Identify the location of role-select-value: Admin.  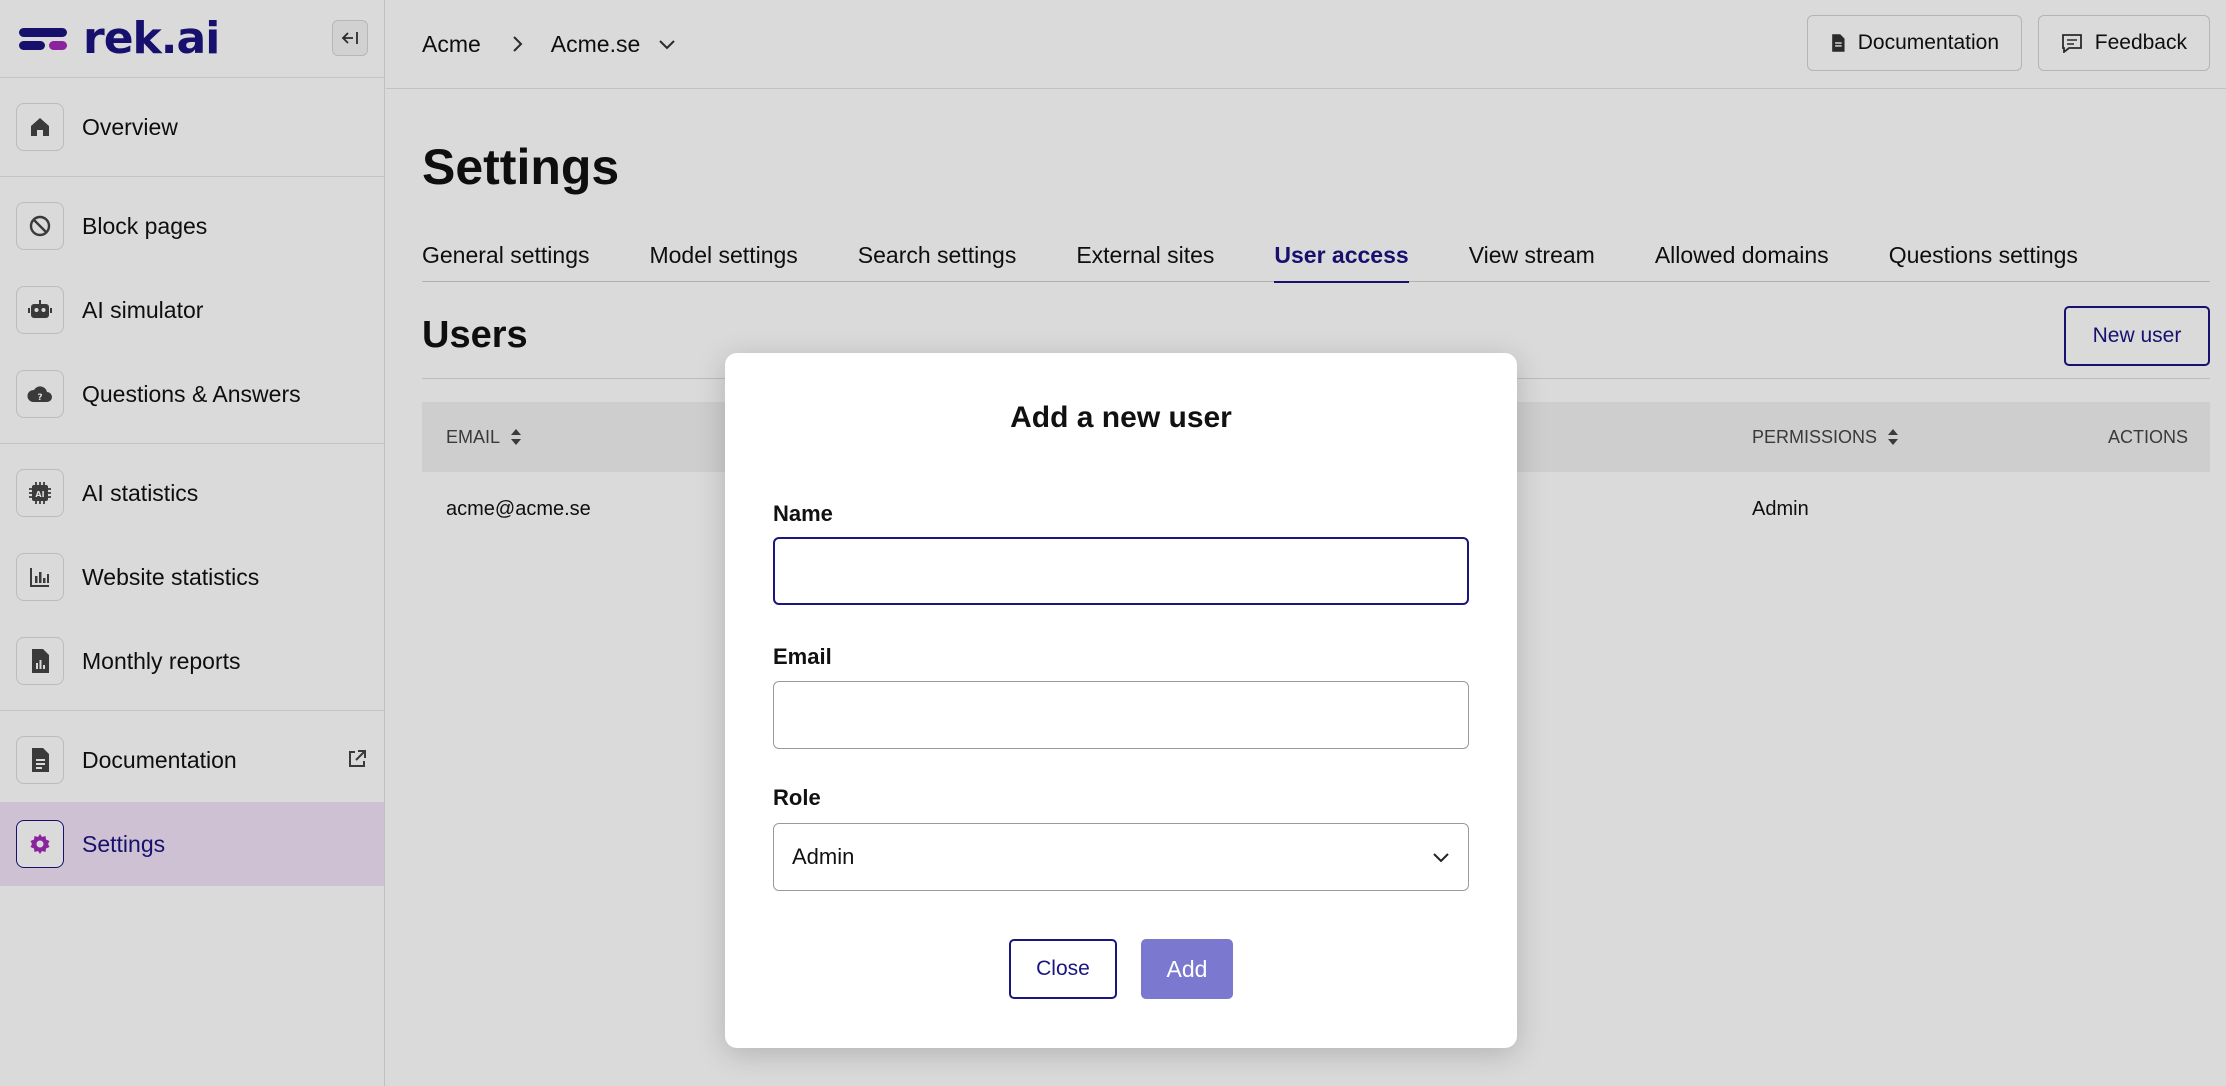
(823, 856).